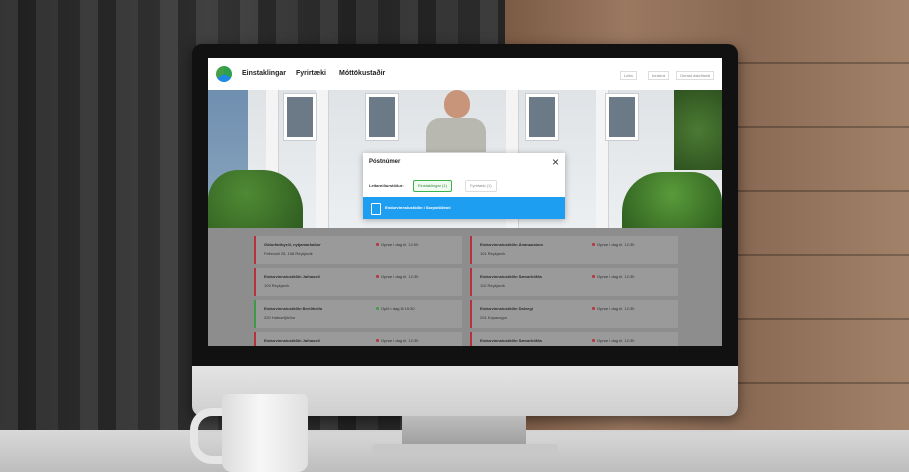 The image size is (909, 472). I want to click on monitor-stand, so click(464, 431).